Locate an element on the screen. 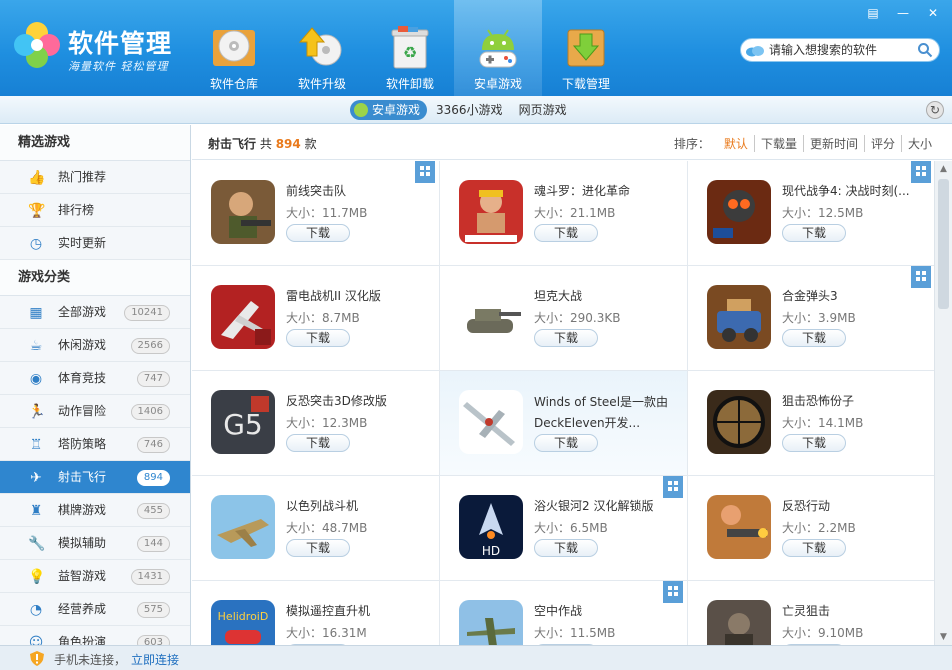 The height and width of the screenshot is (670, 952). app-card: 魂斗罗：进化革命 大小：21.1MB 下载 is located at coordinates (564, 213).